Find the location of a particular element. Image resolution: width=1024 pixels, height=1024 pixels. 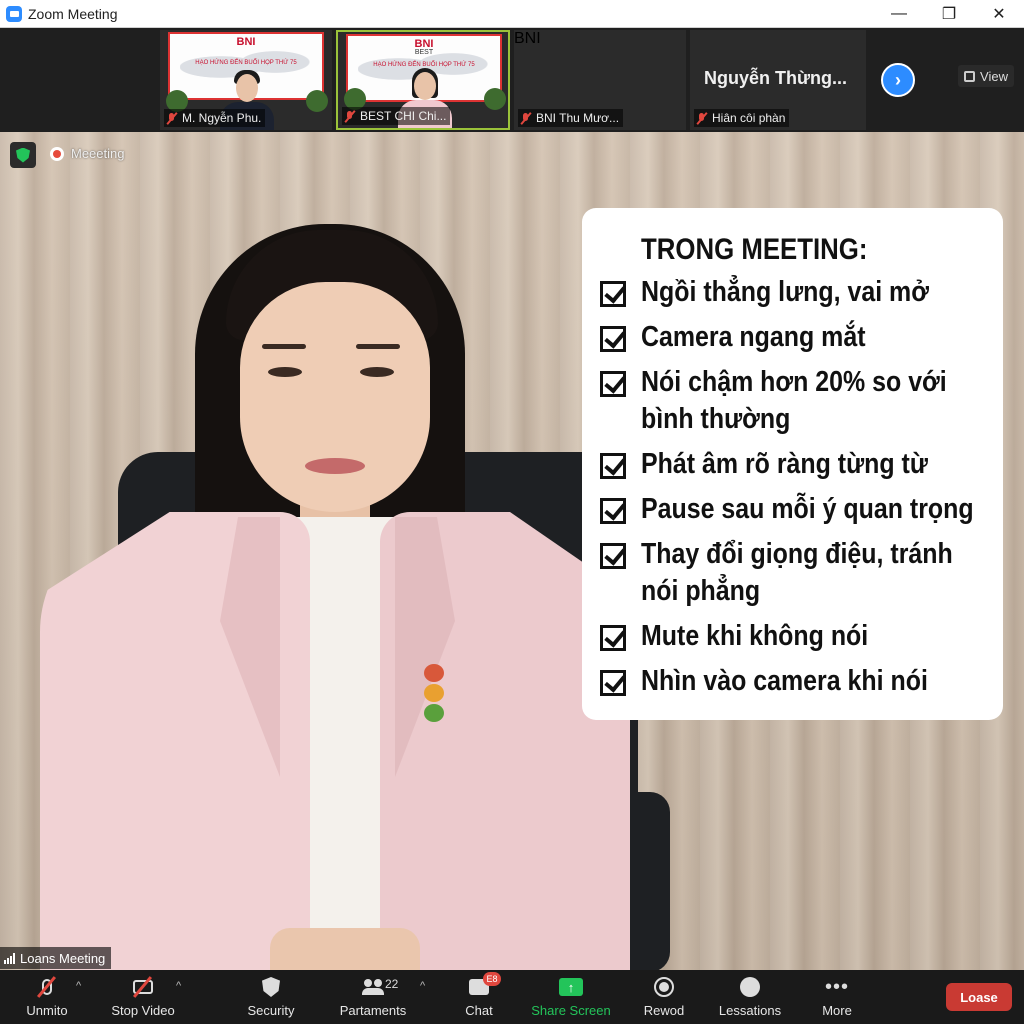

checklist-item-text: Camera ngang mắt is located at coordinates (753, 337).